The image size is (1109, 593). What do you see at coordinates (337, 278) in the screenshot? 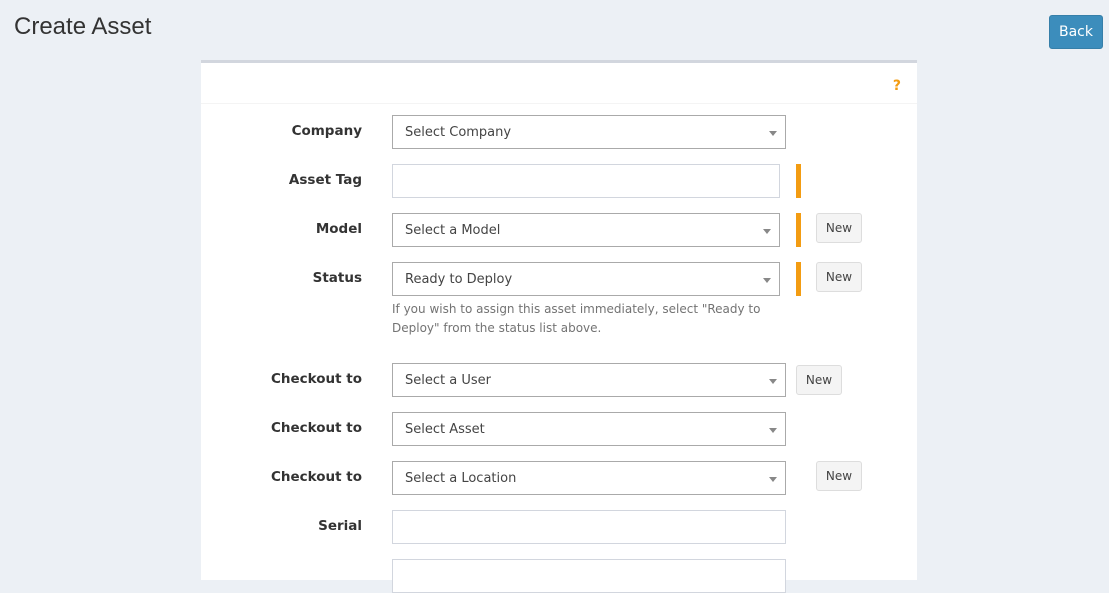
I see `status-label: Status` at bounding box center [337, 278].